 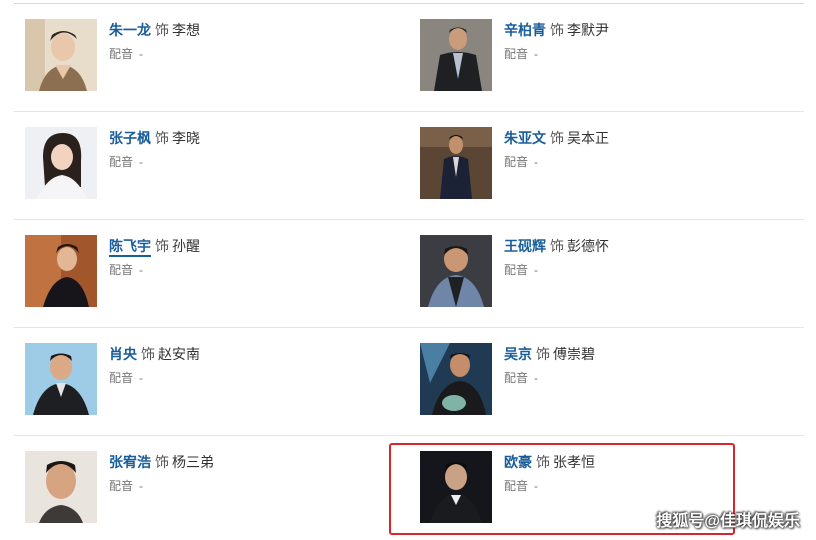 What do you see at coordinates (215, 379) in the screenshot?
I see `cast-item: 肖央饰赵安南 配音 -` at bounding box center [215, 379].